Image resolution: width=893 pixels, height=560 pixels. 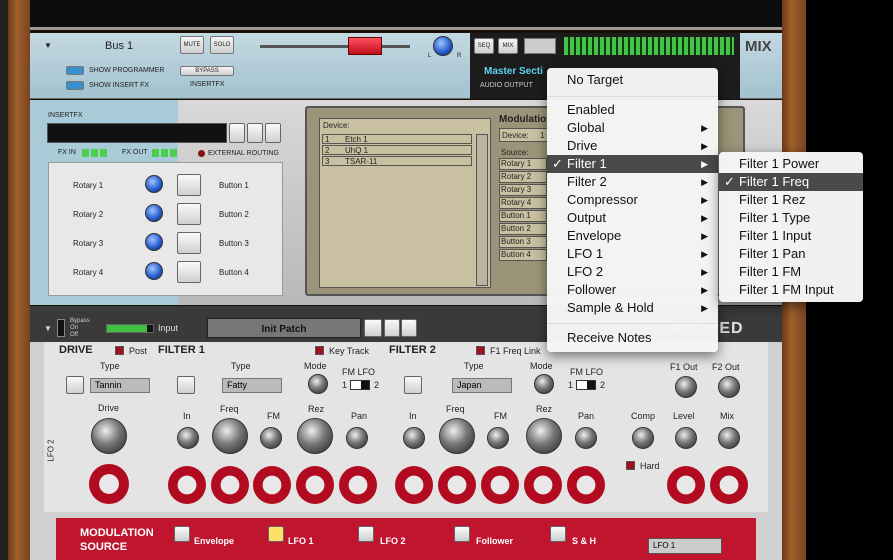 I want to click on solo-button: SOLO, so click(x=222, y=45).